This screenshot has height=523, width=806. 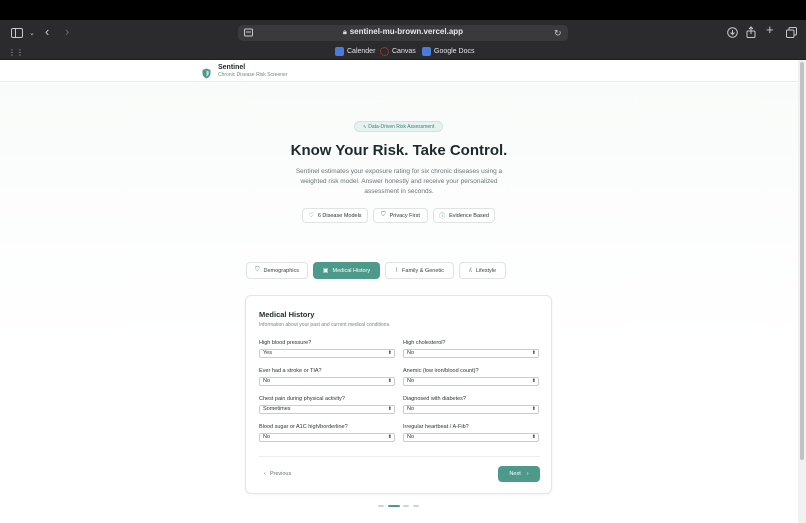 What do you see at coordinates (361, 51) in the screenshot?
I see `bookmark-label: Calender` at bounding box center [361, 51].